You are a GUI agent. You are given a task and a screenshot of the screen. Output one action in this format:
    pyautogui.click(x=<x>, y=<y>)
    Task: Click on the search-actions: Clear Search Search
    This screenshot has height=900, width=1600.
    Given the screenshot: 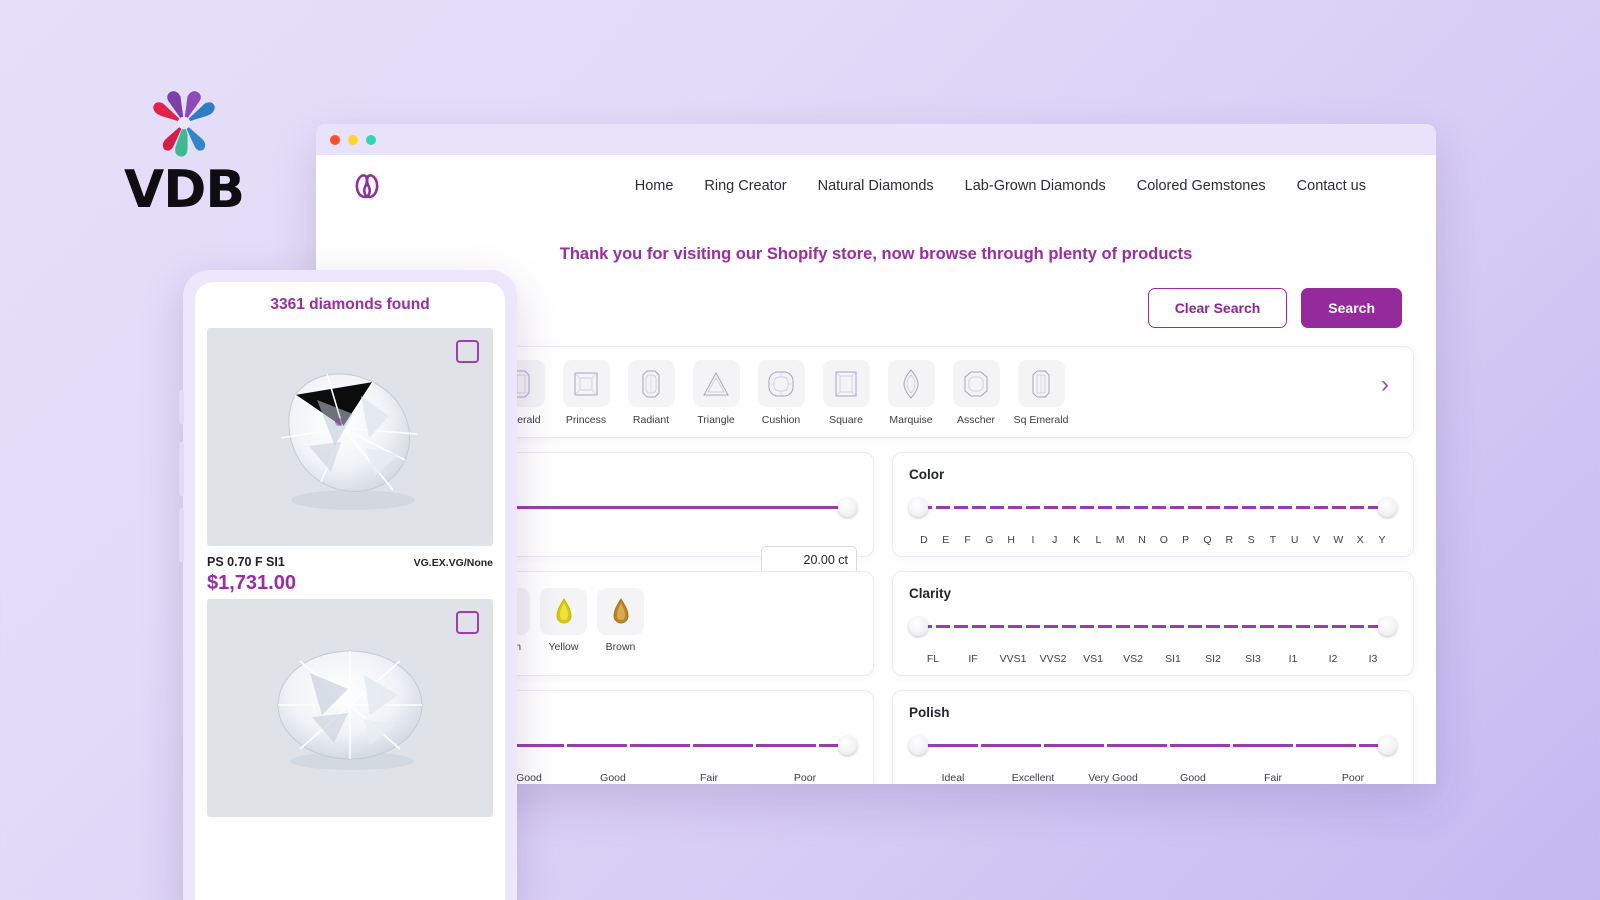 What is the action you would take?
    pyautogui.click(x=1274, y=308)
    